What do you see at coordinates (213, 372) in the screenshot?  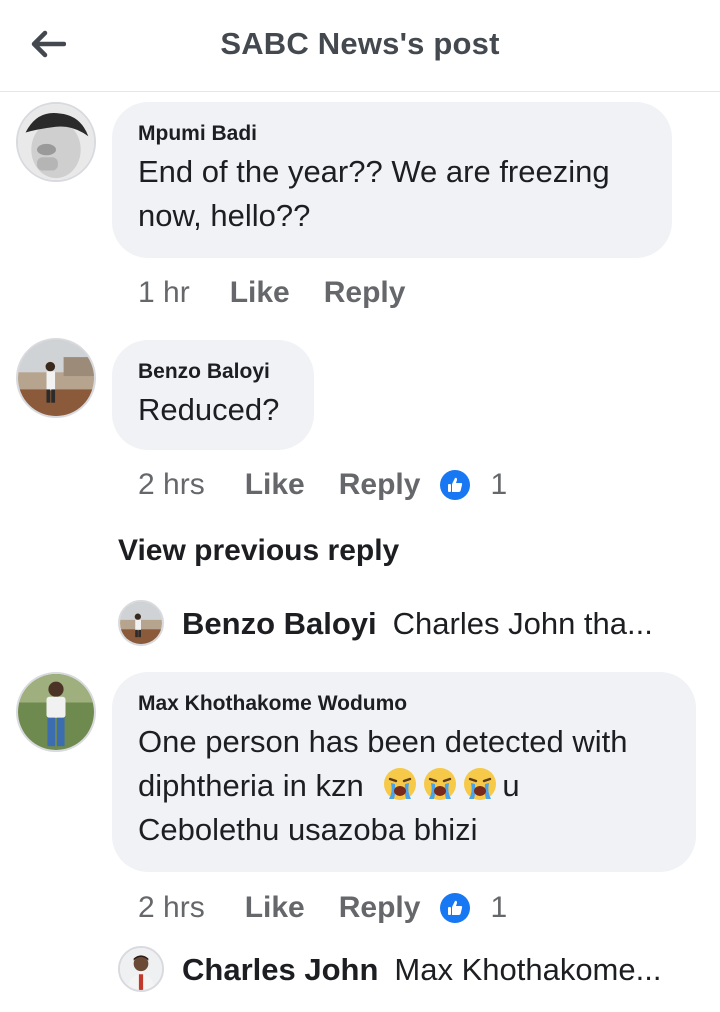 I see `comment-author: Benzo Baloyi` at bounding box center [213, 372].